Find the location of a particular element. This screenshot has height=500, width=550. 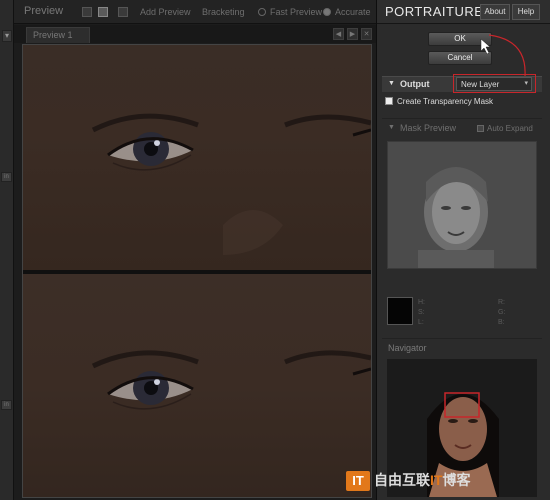

watermark-badge: IT is located at coordinates (358, 481).